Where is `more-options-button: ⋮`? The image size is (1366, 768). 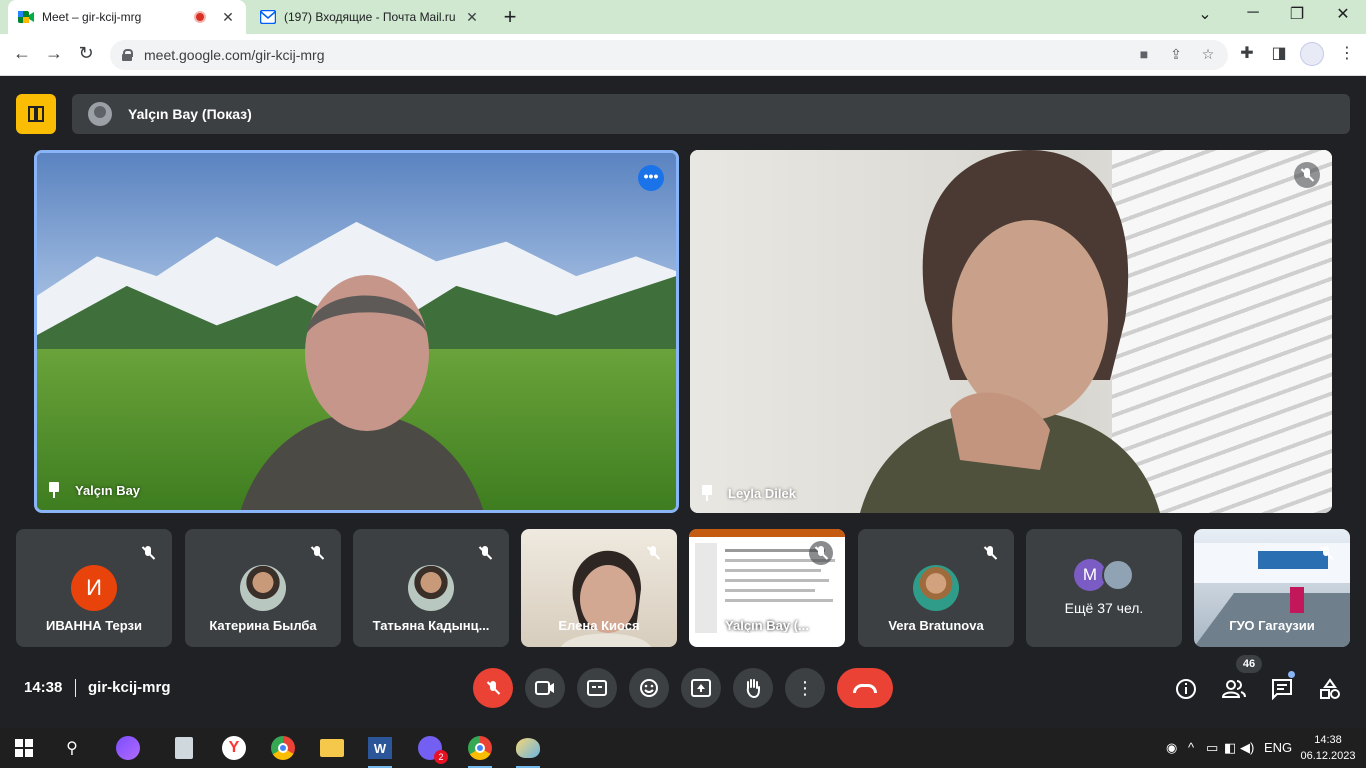
more-options-button: ⋮ is located at coordinates (805, 688).